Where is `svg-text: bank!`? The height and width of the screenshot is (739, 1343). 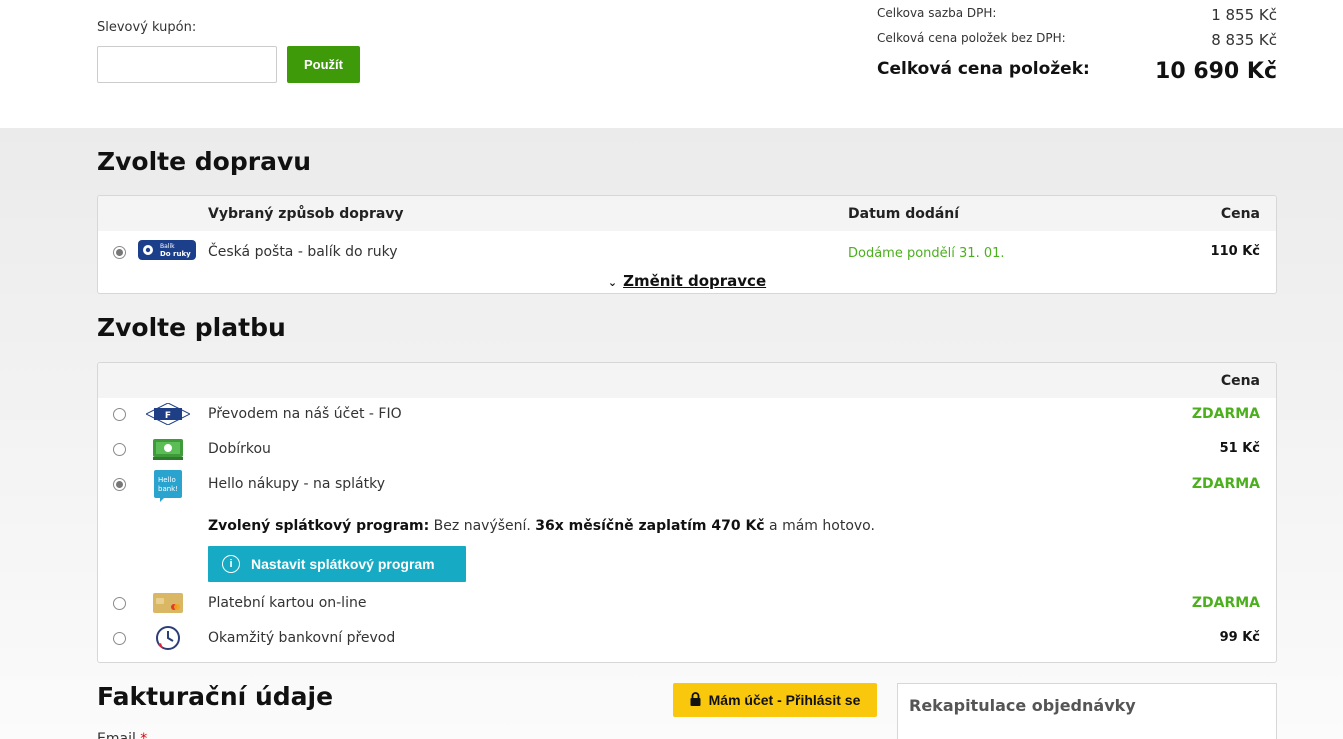 svg-text: bank! is located at coordinates (168, 489).